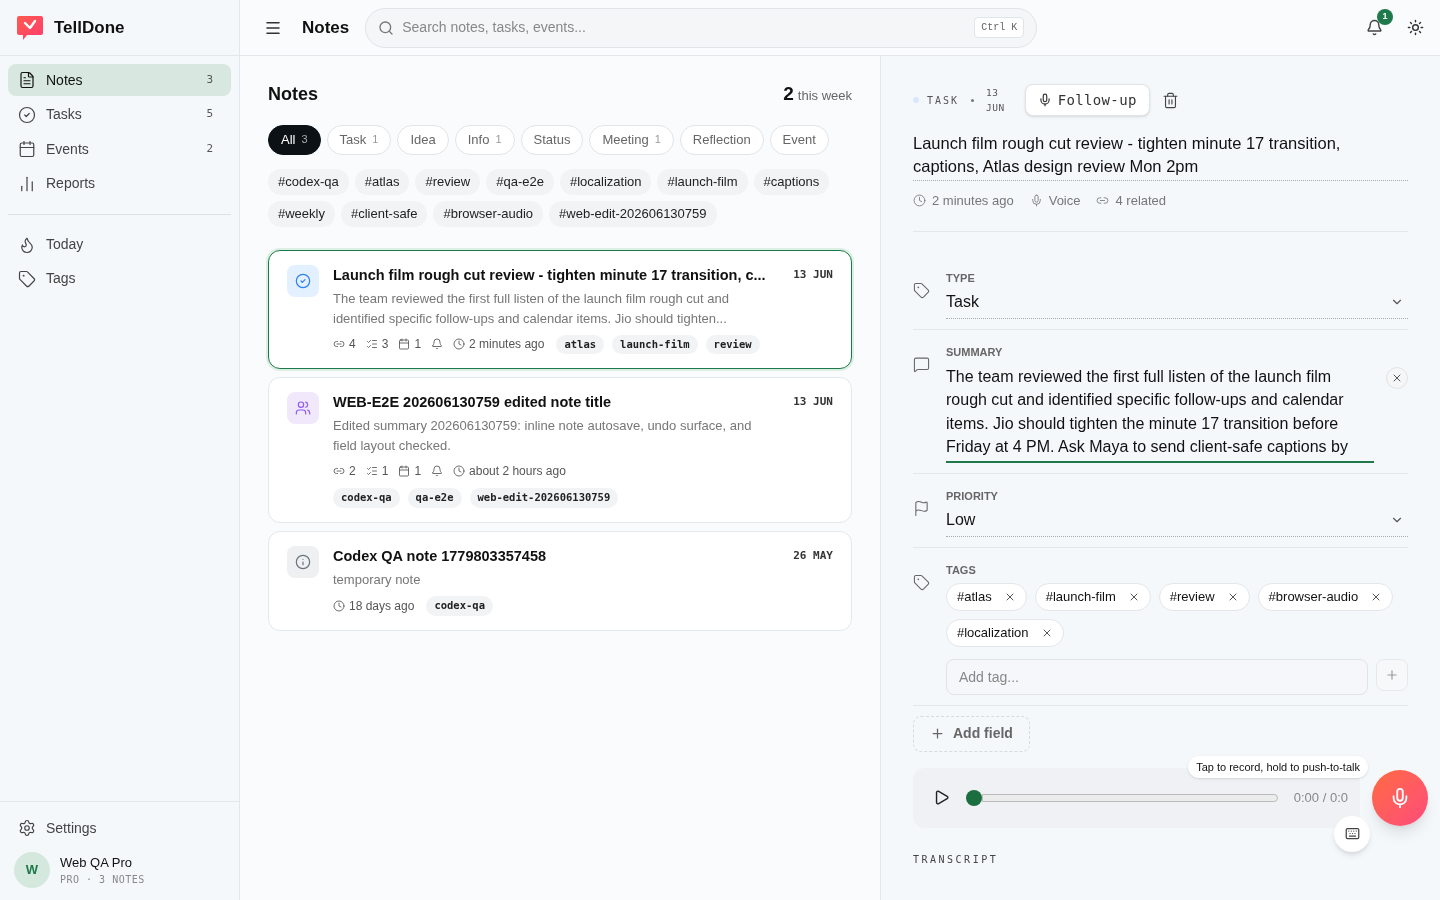 The image size is (1440, 900). I want to click on document-icon, so click(27, 80).